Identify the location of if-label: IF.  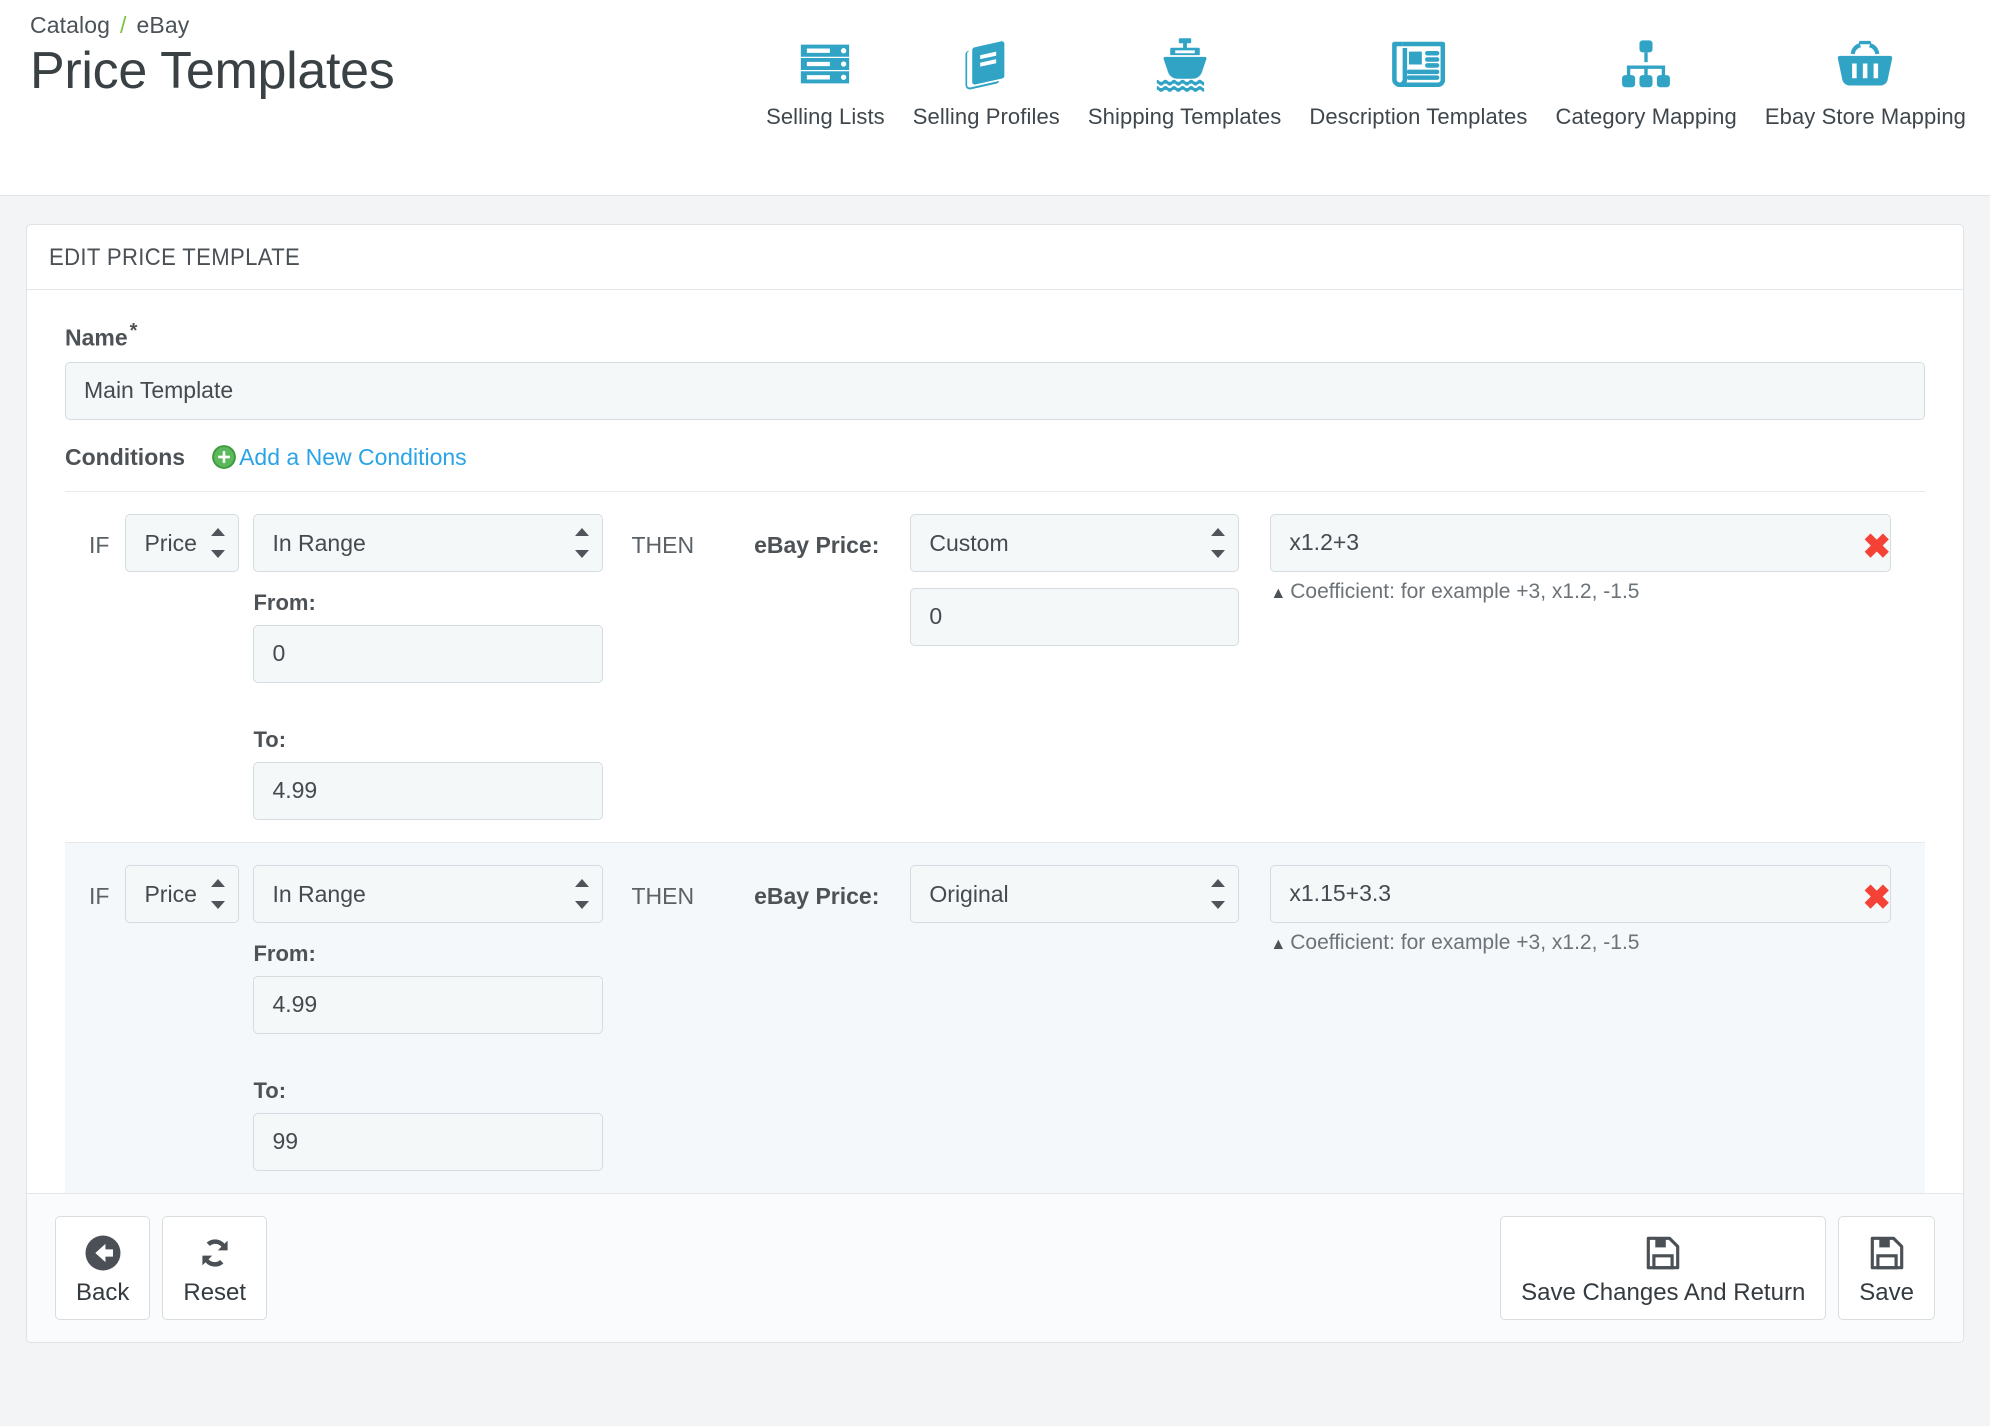
(99, 544).